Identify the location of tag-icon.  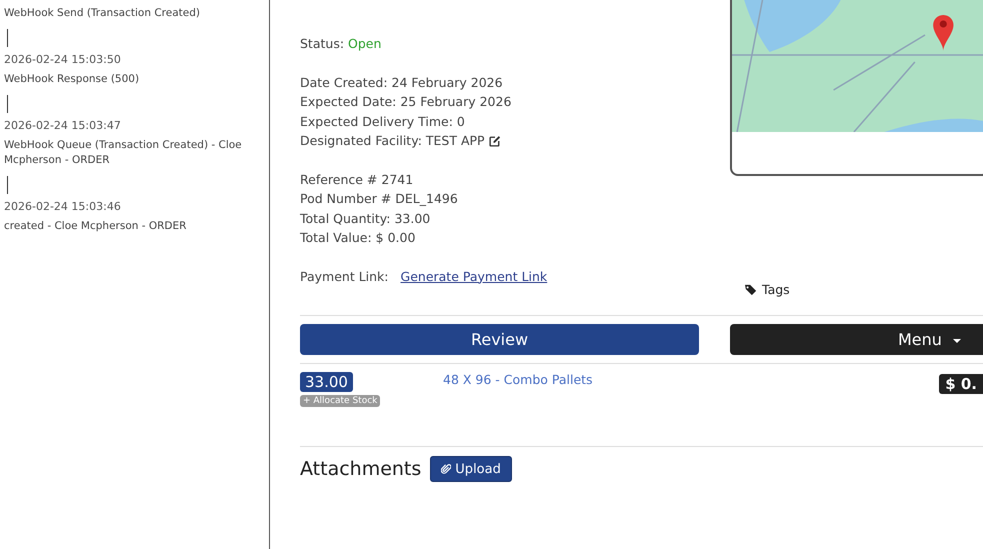
(751, 290).